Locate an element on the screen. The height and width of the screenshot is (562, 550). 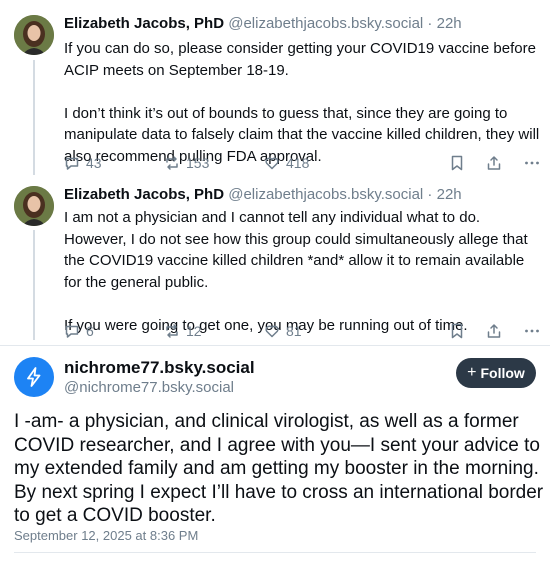
lightning-icon is located at coordinates (34, 377).